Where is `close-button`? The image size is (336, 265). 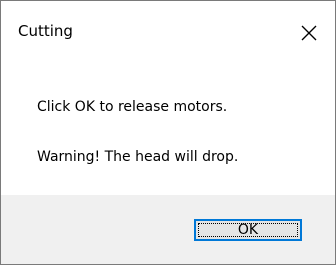 close-button is located at coordinates (309, 33).